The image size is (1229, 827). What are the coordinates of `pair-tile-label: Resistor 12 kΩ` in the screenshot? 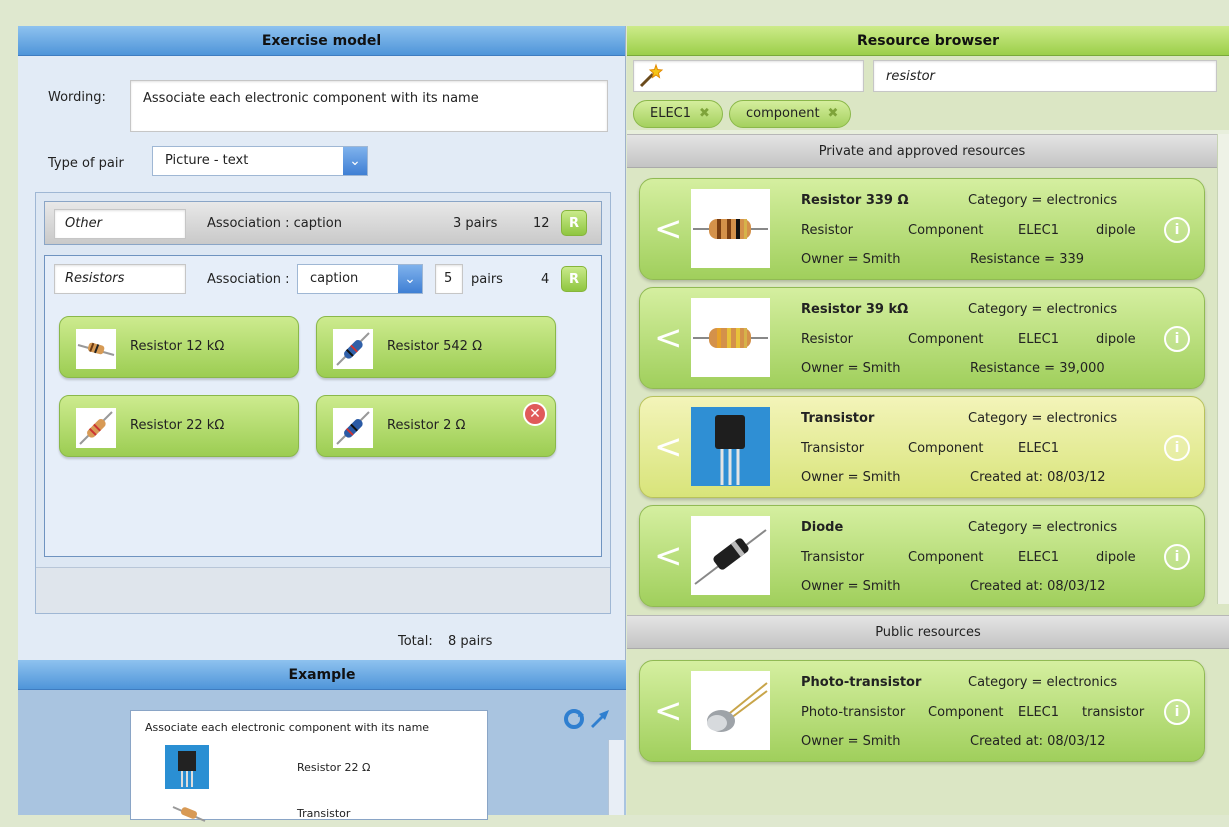 It's located at (177, 346).